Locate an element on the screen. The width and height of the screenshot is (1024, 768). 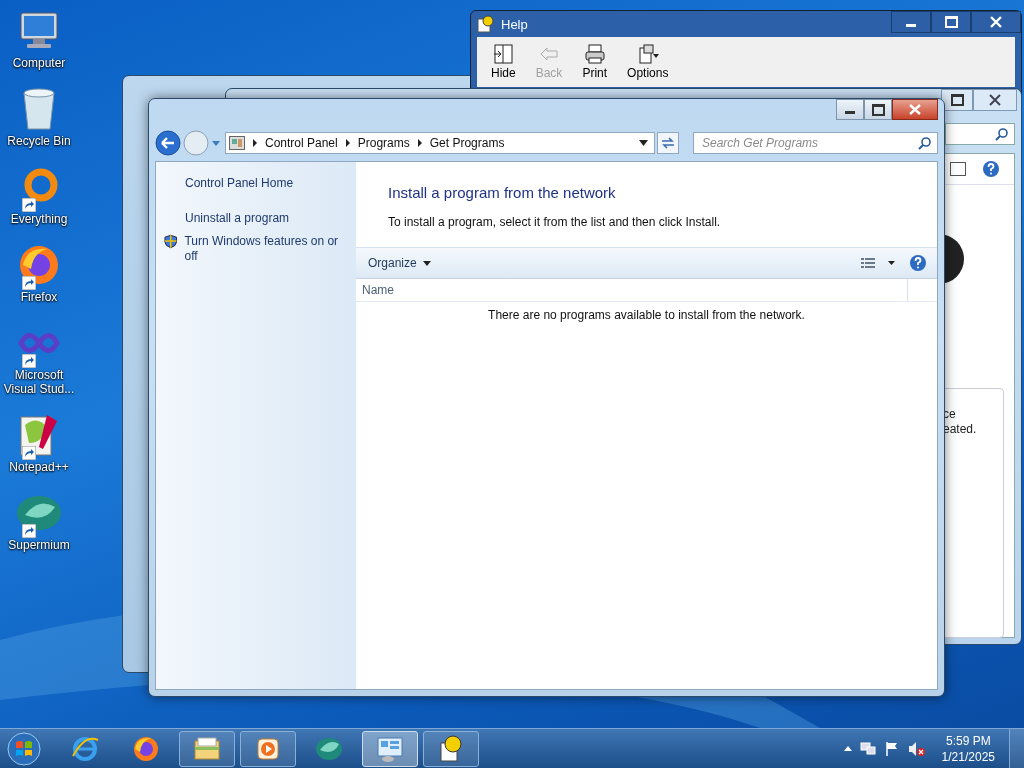
sidebar-link: Uninstall a program is located at coordinates (237, 218).